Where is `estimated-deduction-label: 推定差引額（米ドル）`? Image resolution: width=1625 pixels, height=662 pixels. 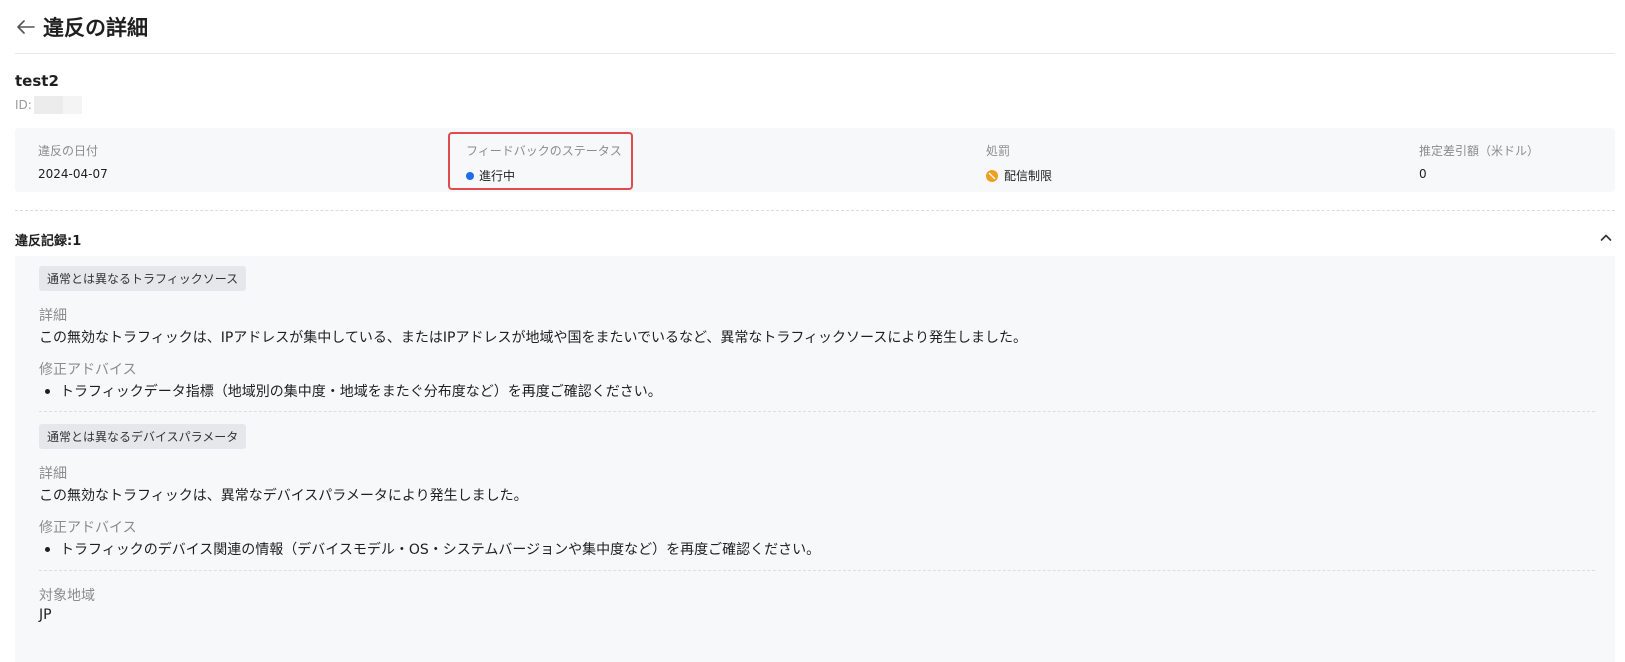
estimated-deduction-label: 推定差引額（米ドル） is located at coordinates (1479, 151).